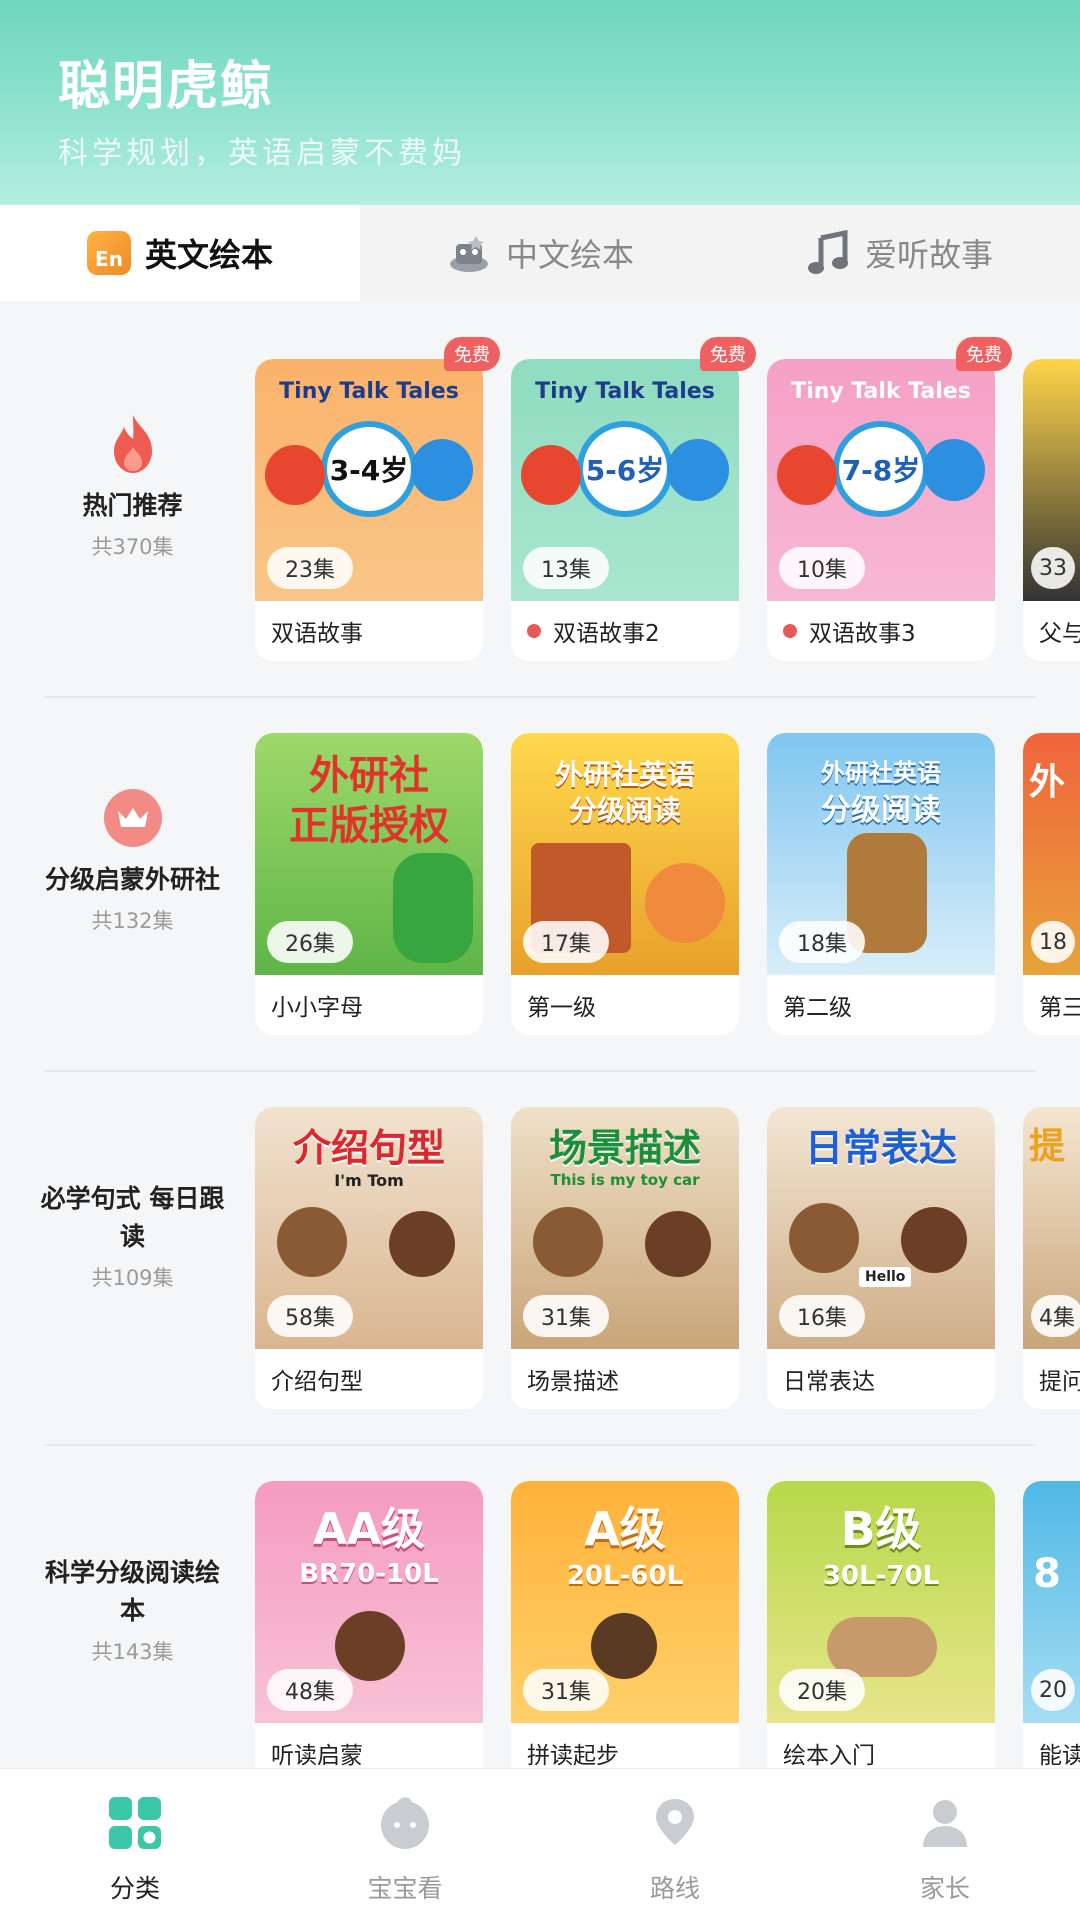  I want to click on book-cover: 8 20, so click(1051, 1602).